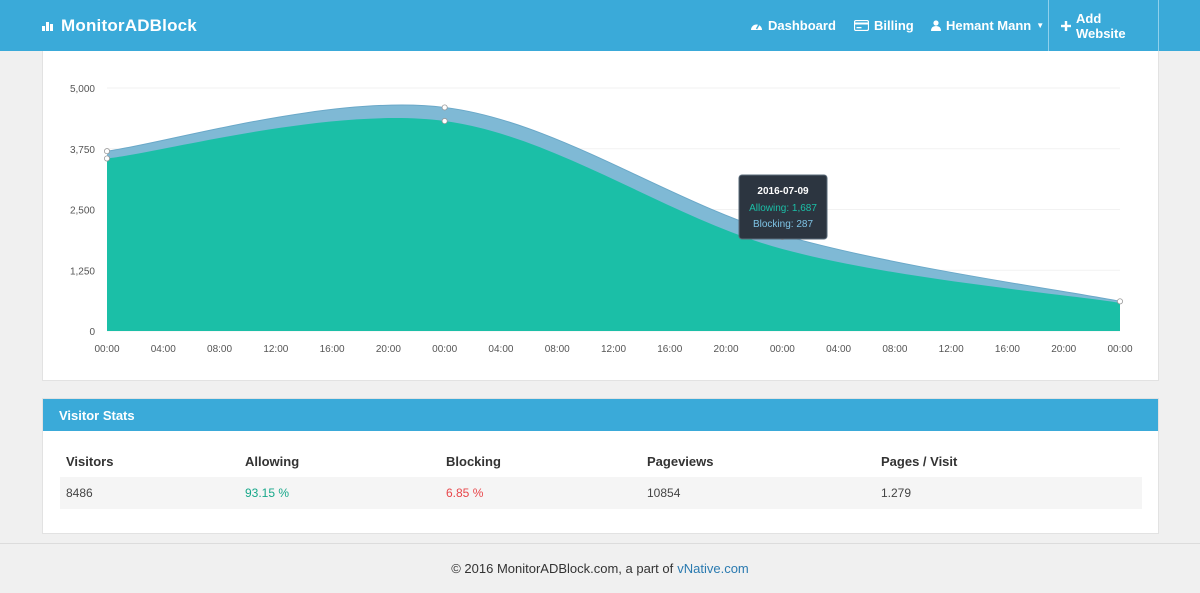 This screenshot has height=593, width=1200. I want to click on nav-billing-label: Billing, so click(894, 25).